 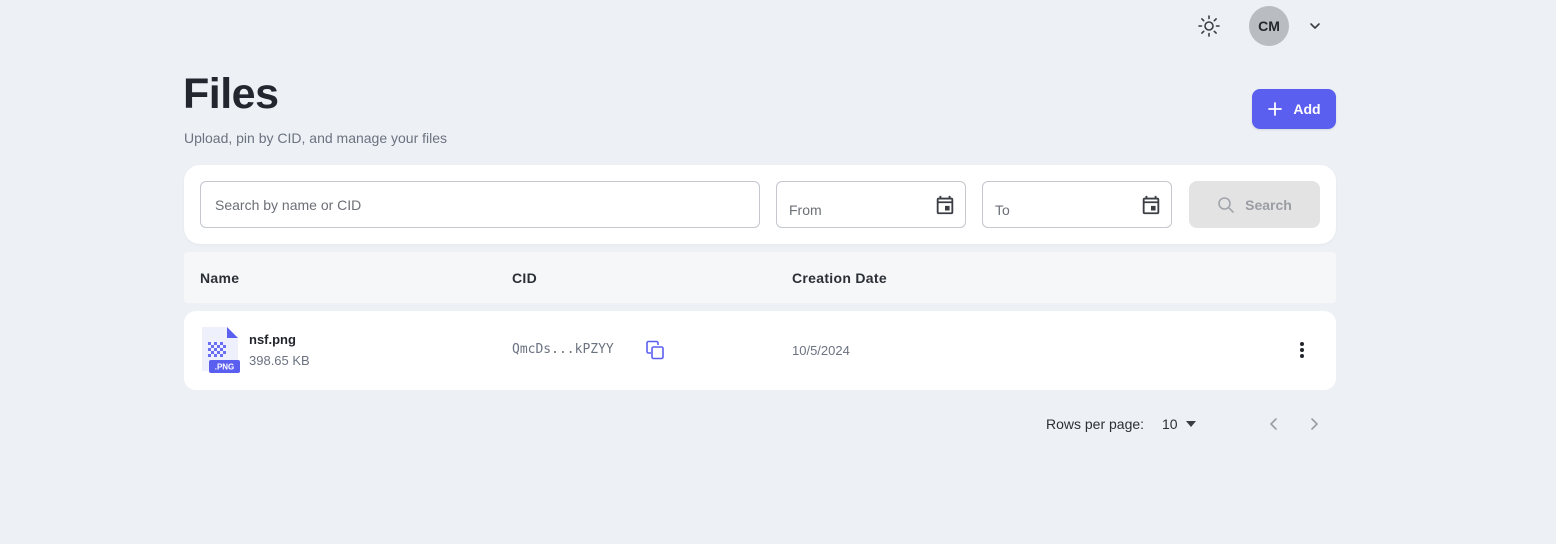 What do you see at coordinates (821, 350) in the screenshot?
I see `creation-date: 10/5/2024` at bounding box center [821, 350].